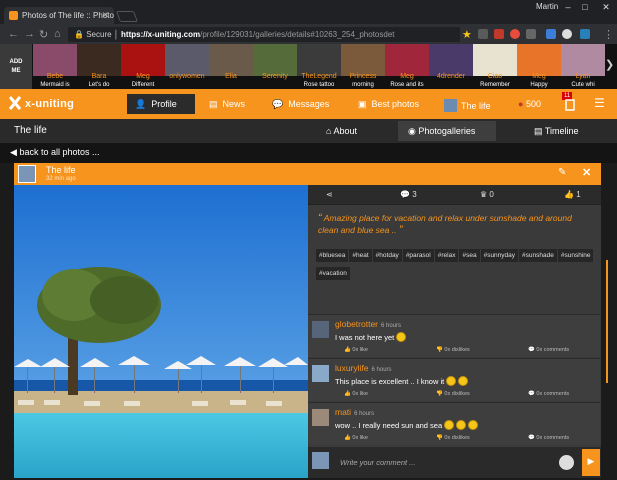 The width and height of the screenshot is (617, 480). Describe the element at coordinates (585, 8) in the screenshot. I see `maximize-icon: □` at that location.